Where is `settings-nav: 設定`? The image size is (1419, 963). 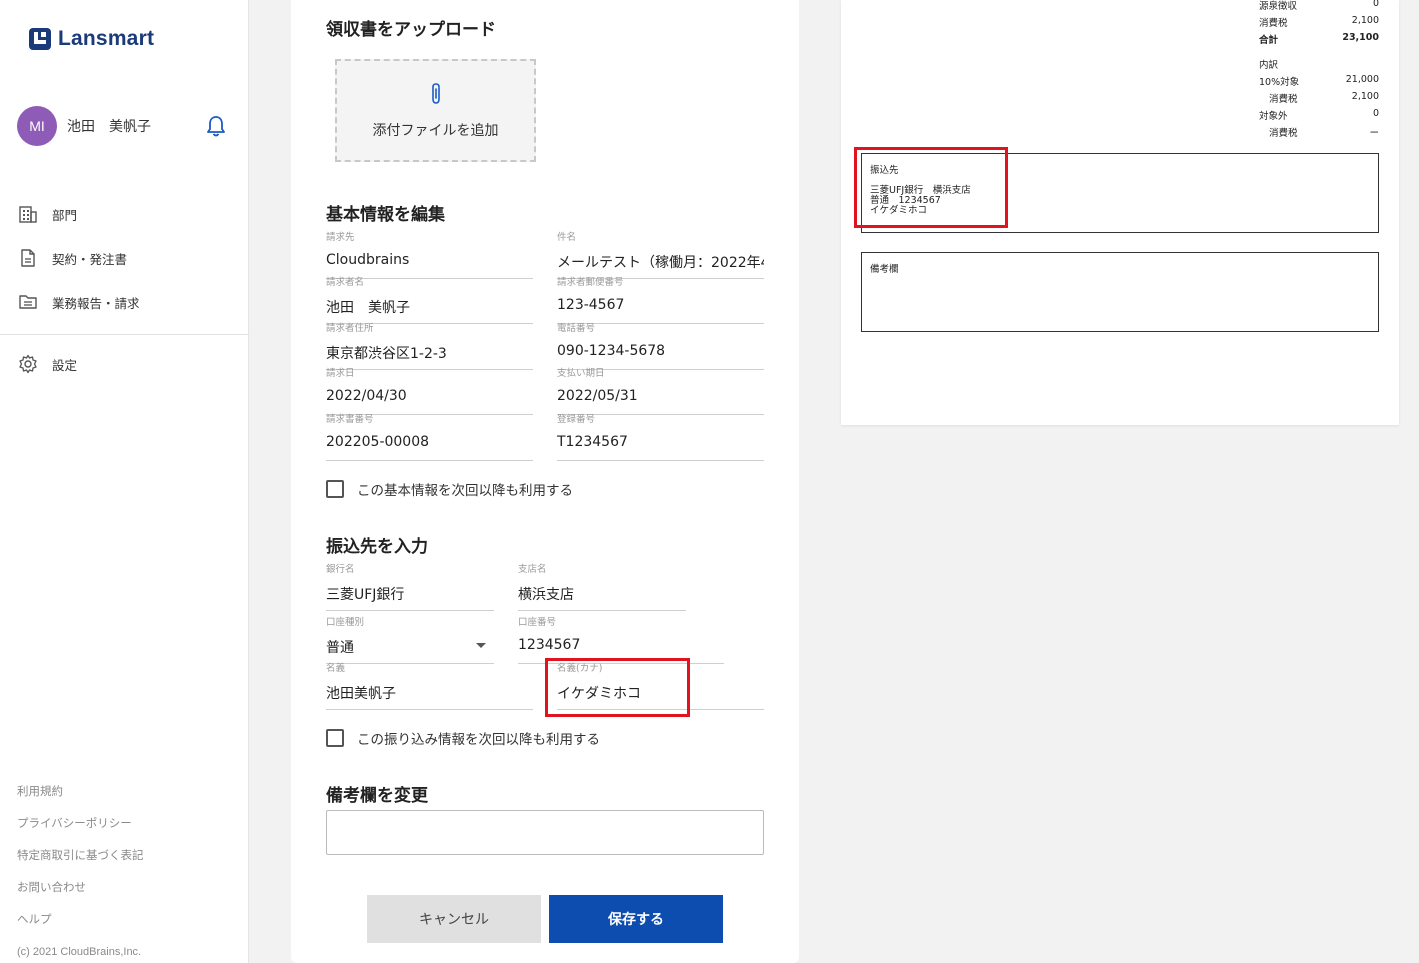
settings-nav: 設定 is located at coordinates (124, 364).